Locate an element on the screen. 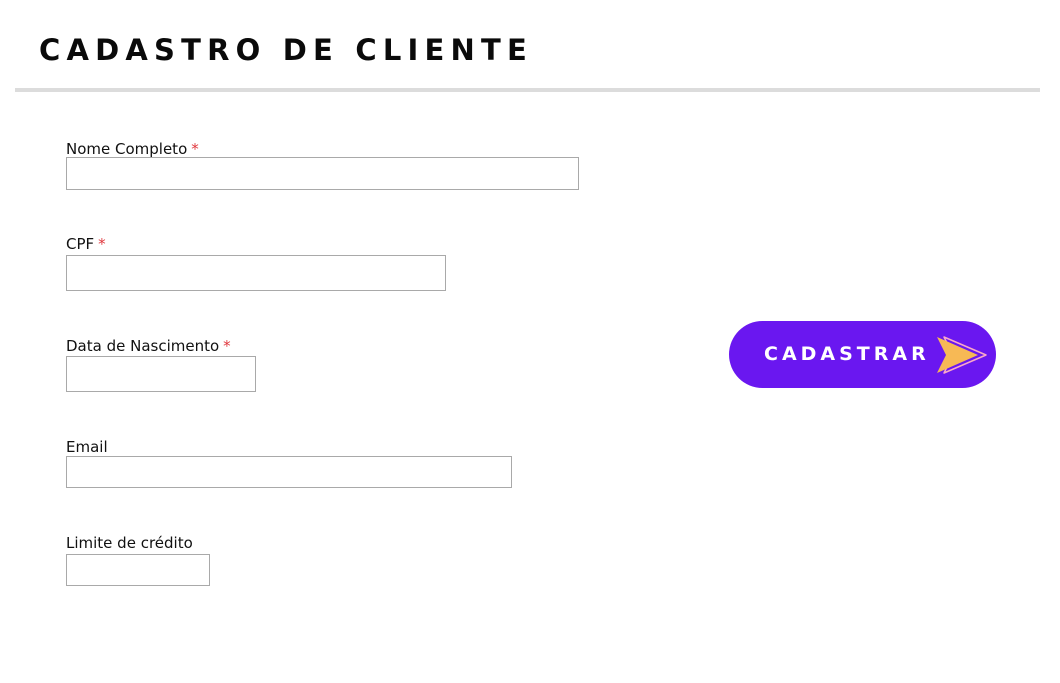 This screenshot has width=1060, height=683. header-divider is located at coordinates (527, 90).